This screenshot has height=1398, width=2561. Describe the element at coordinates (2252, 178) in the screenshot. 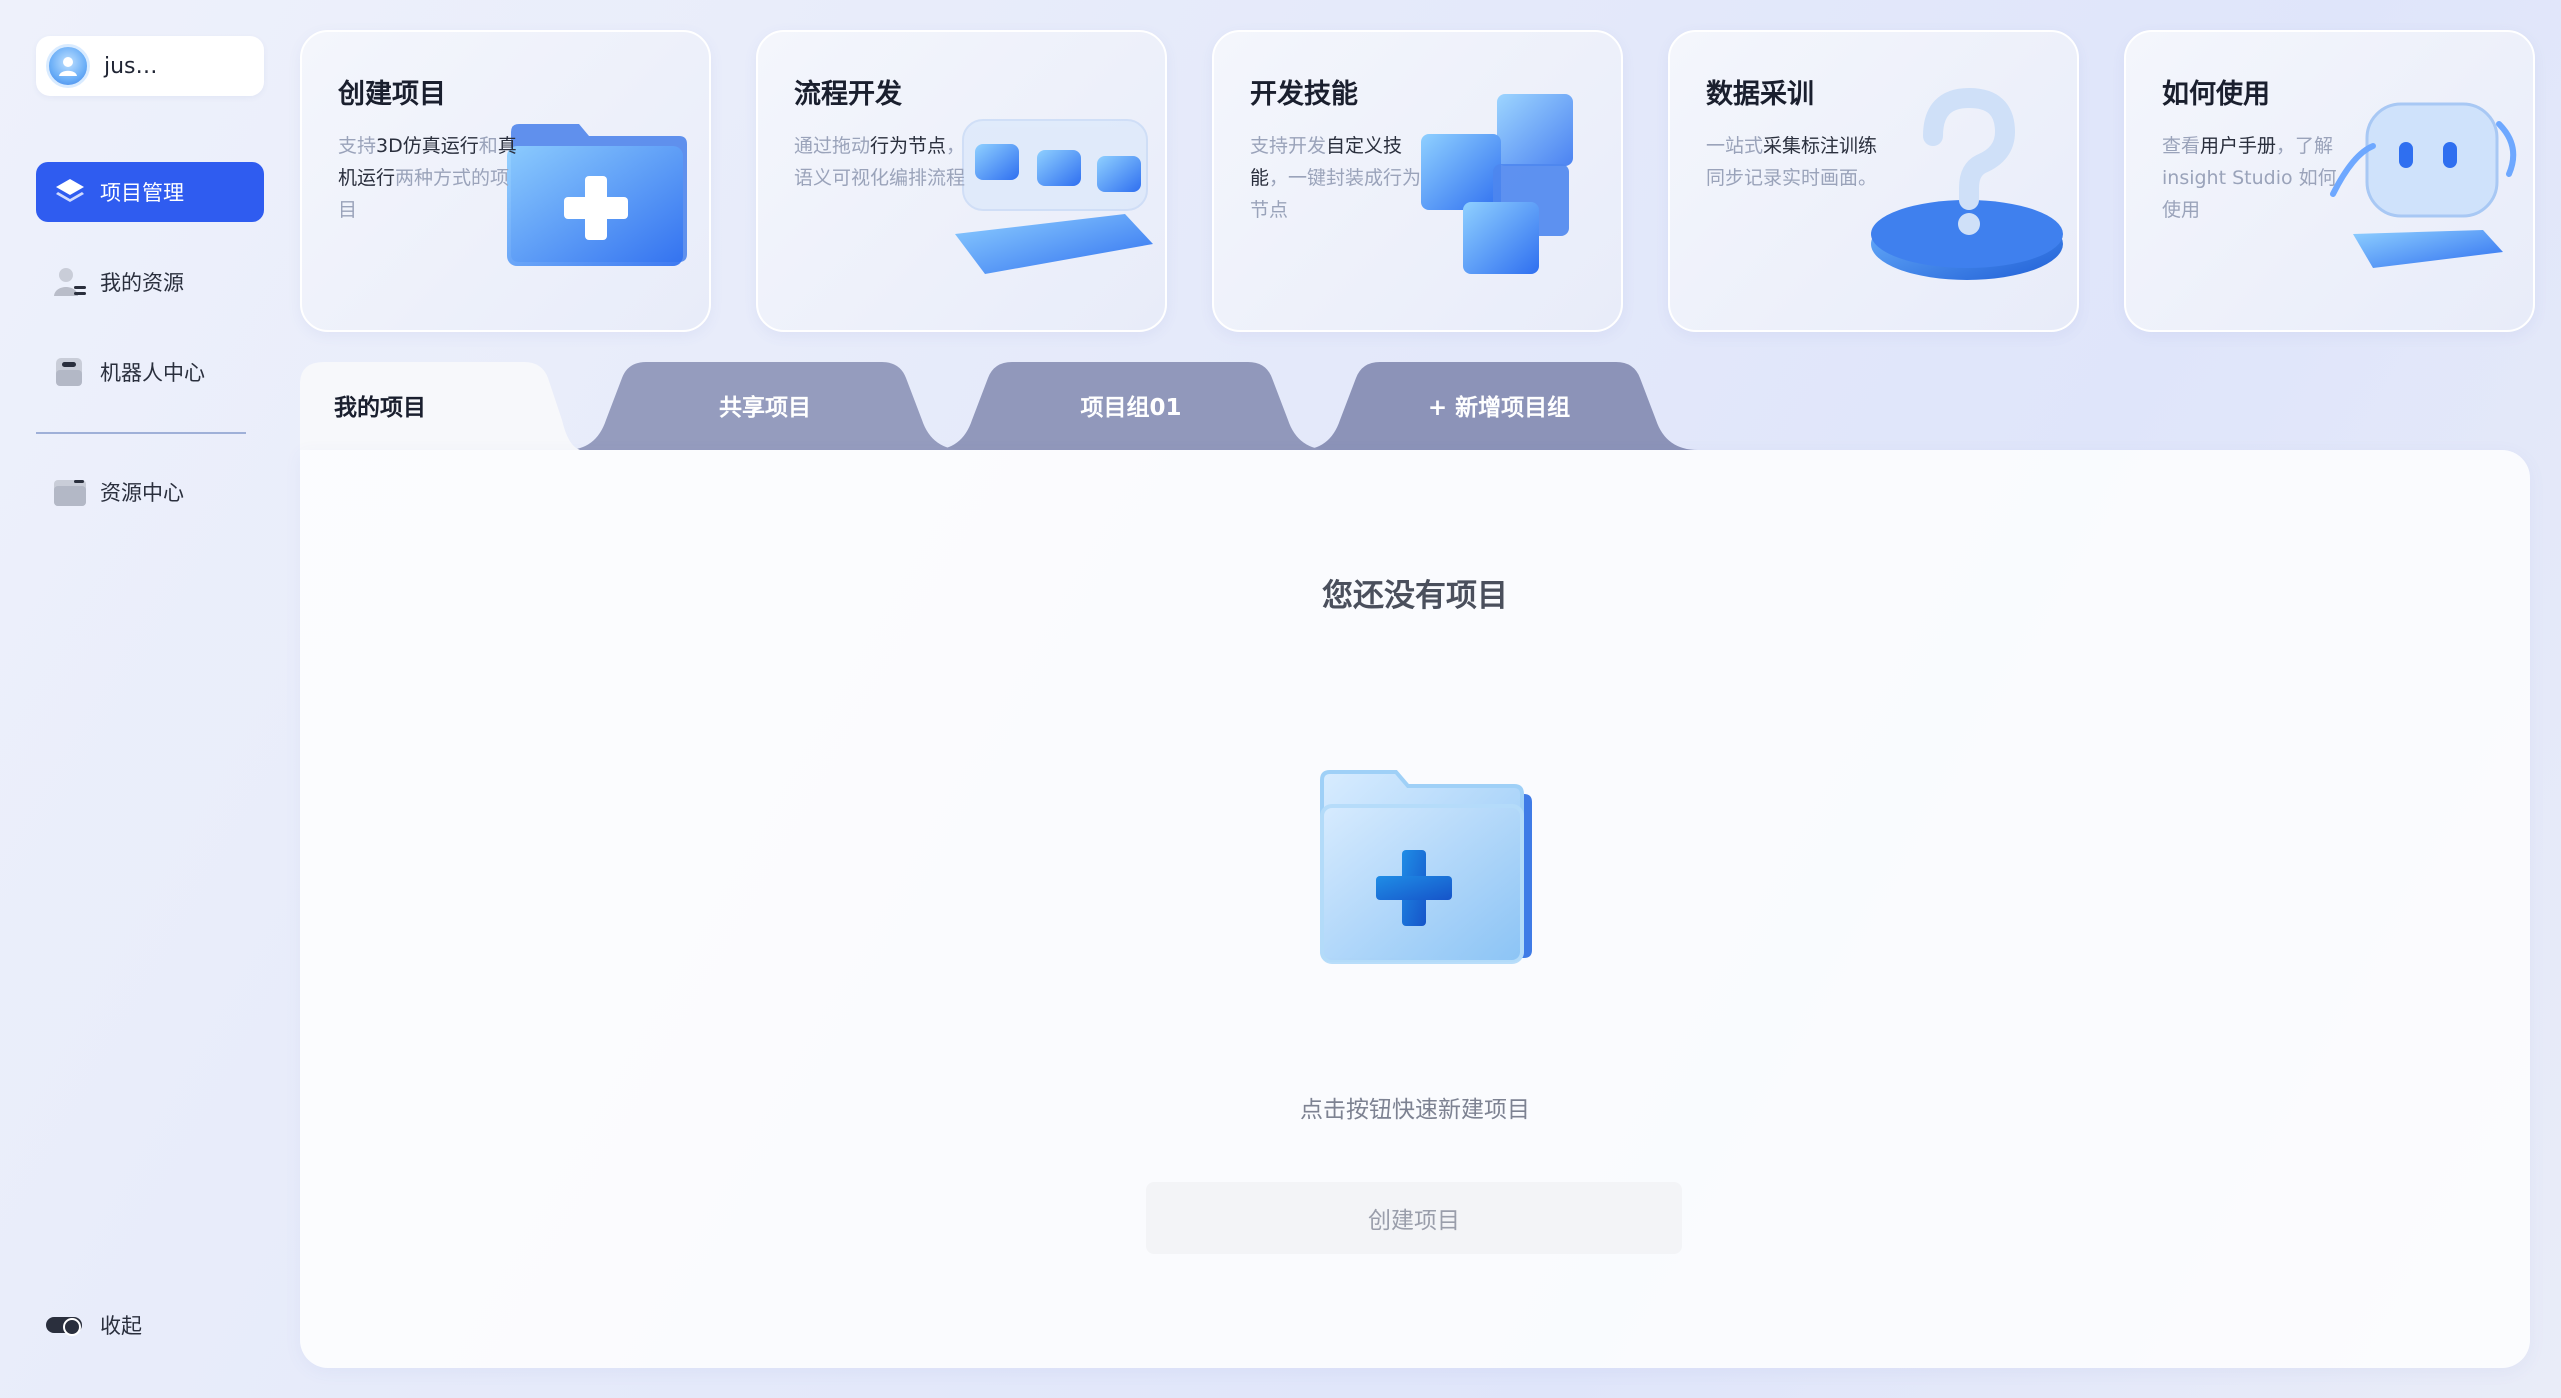

I see `card-desc: 查看用户手册，了解 insight Studio 如何使用` at that location.